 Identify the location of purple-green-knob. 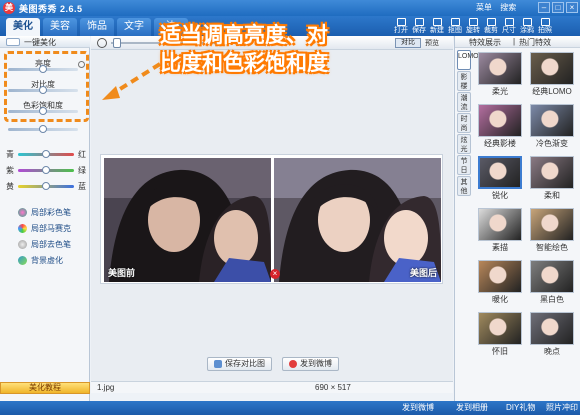
(46, 170).